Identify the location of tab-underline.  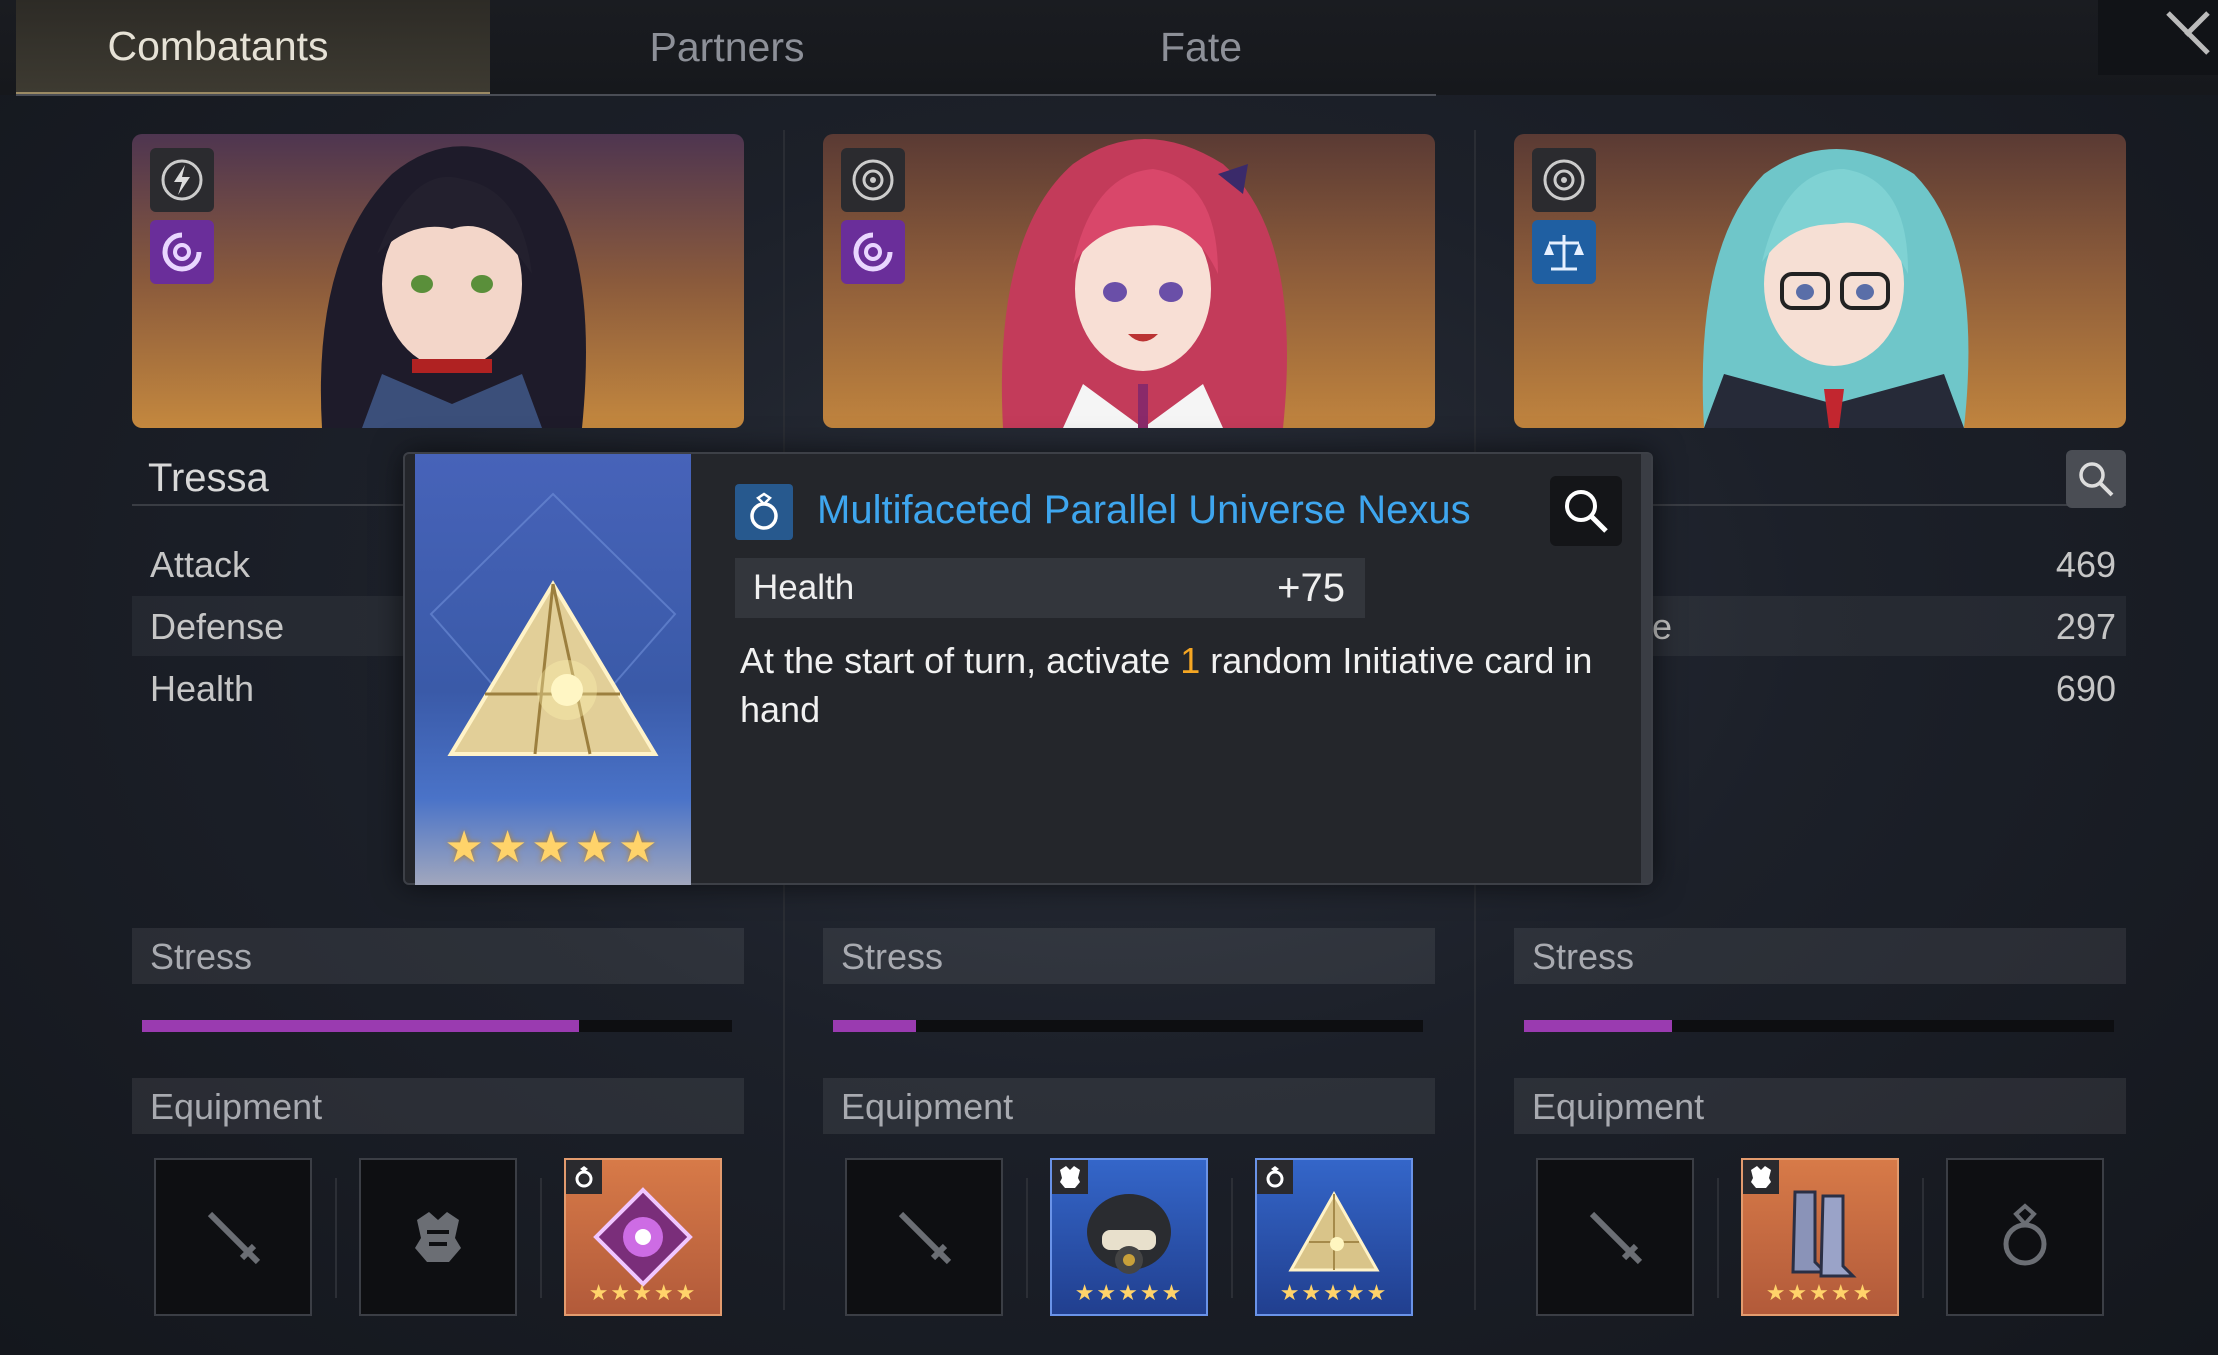
(726, 95).